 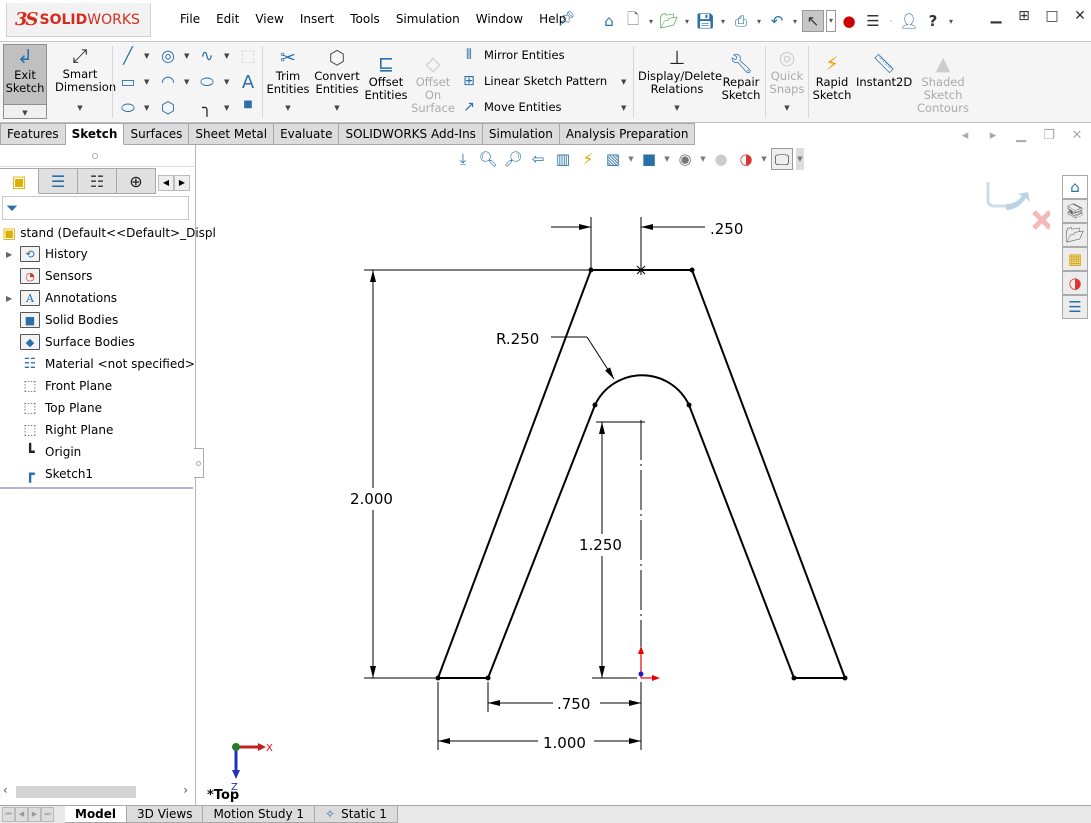 I want to click on scroll-right-icon: ▶, so click(x=182, y=183).